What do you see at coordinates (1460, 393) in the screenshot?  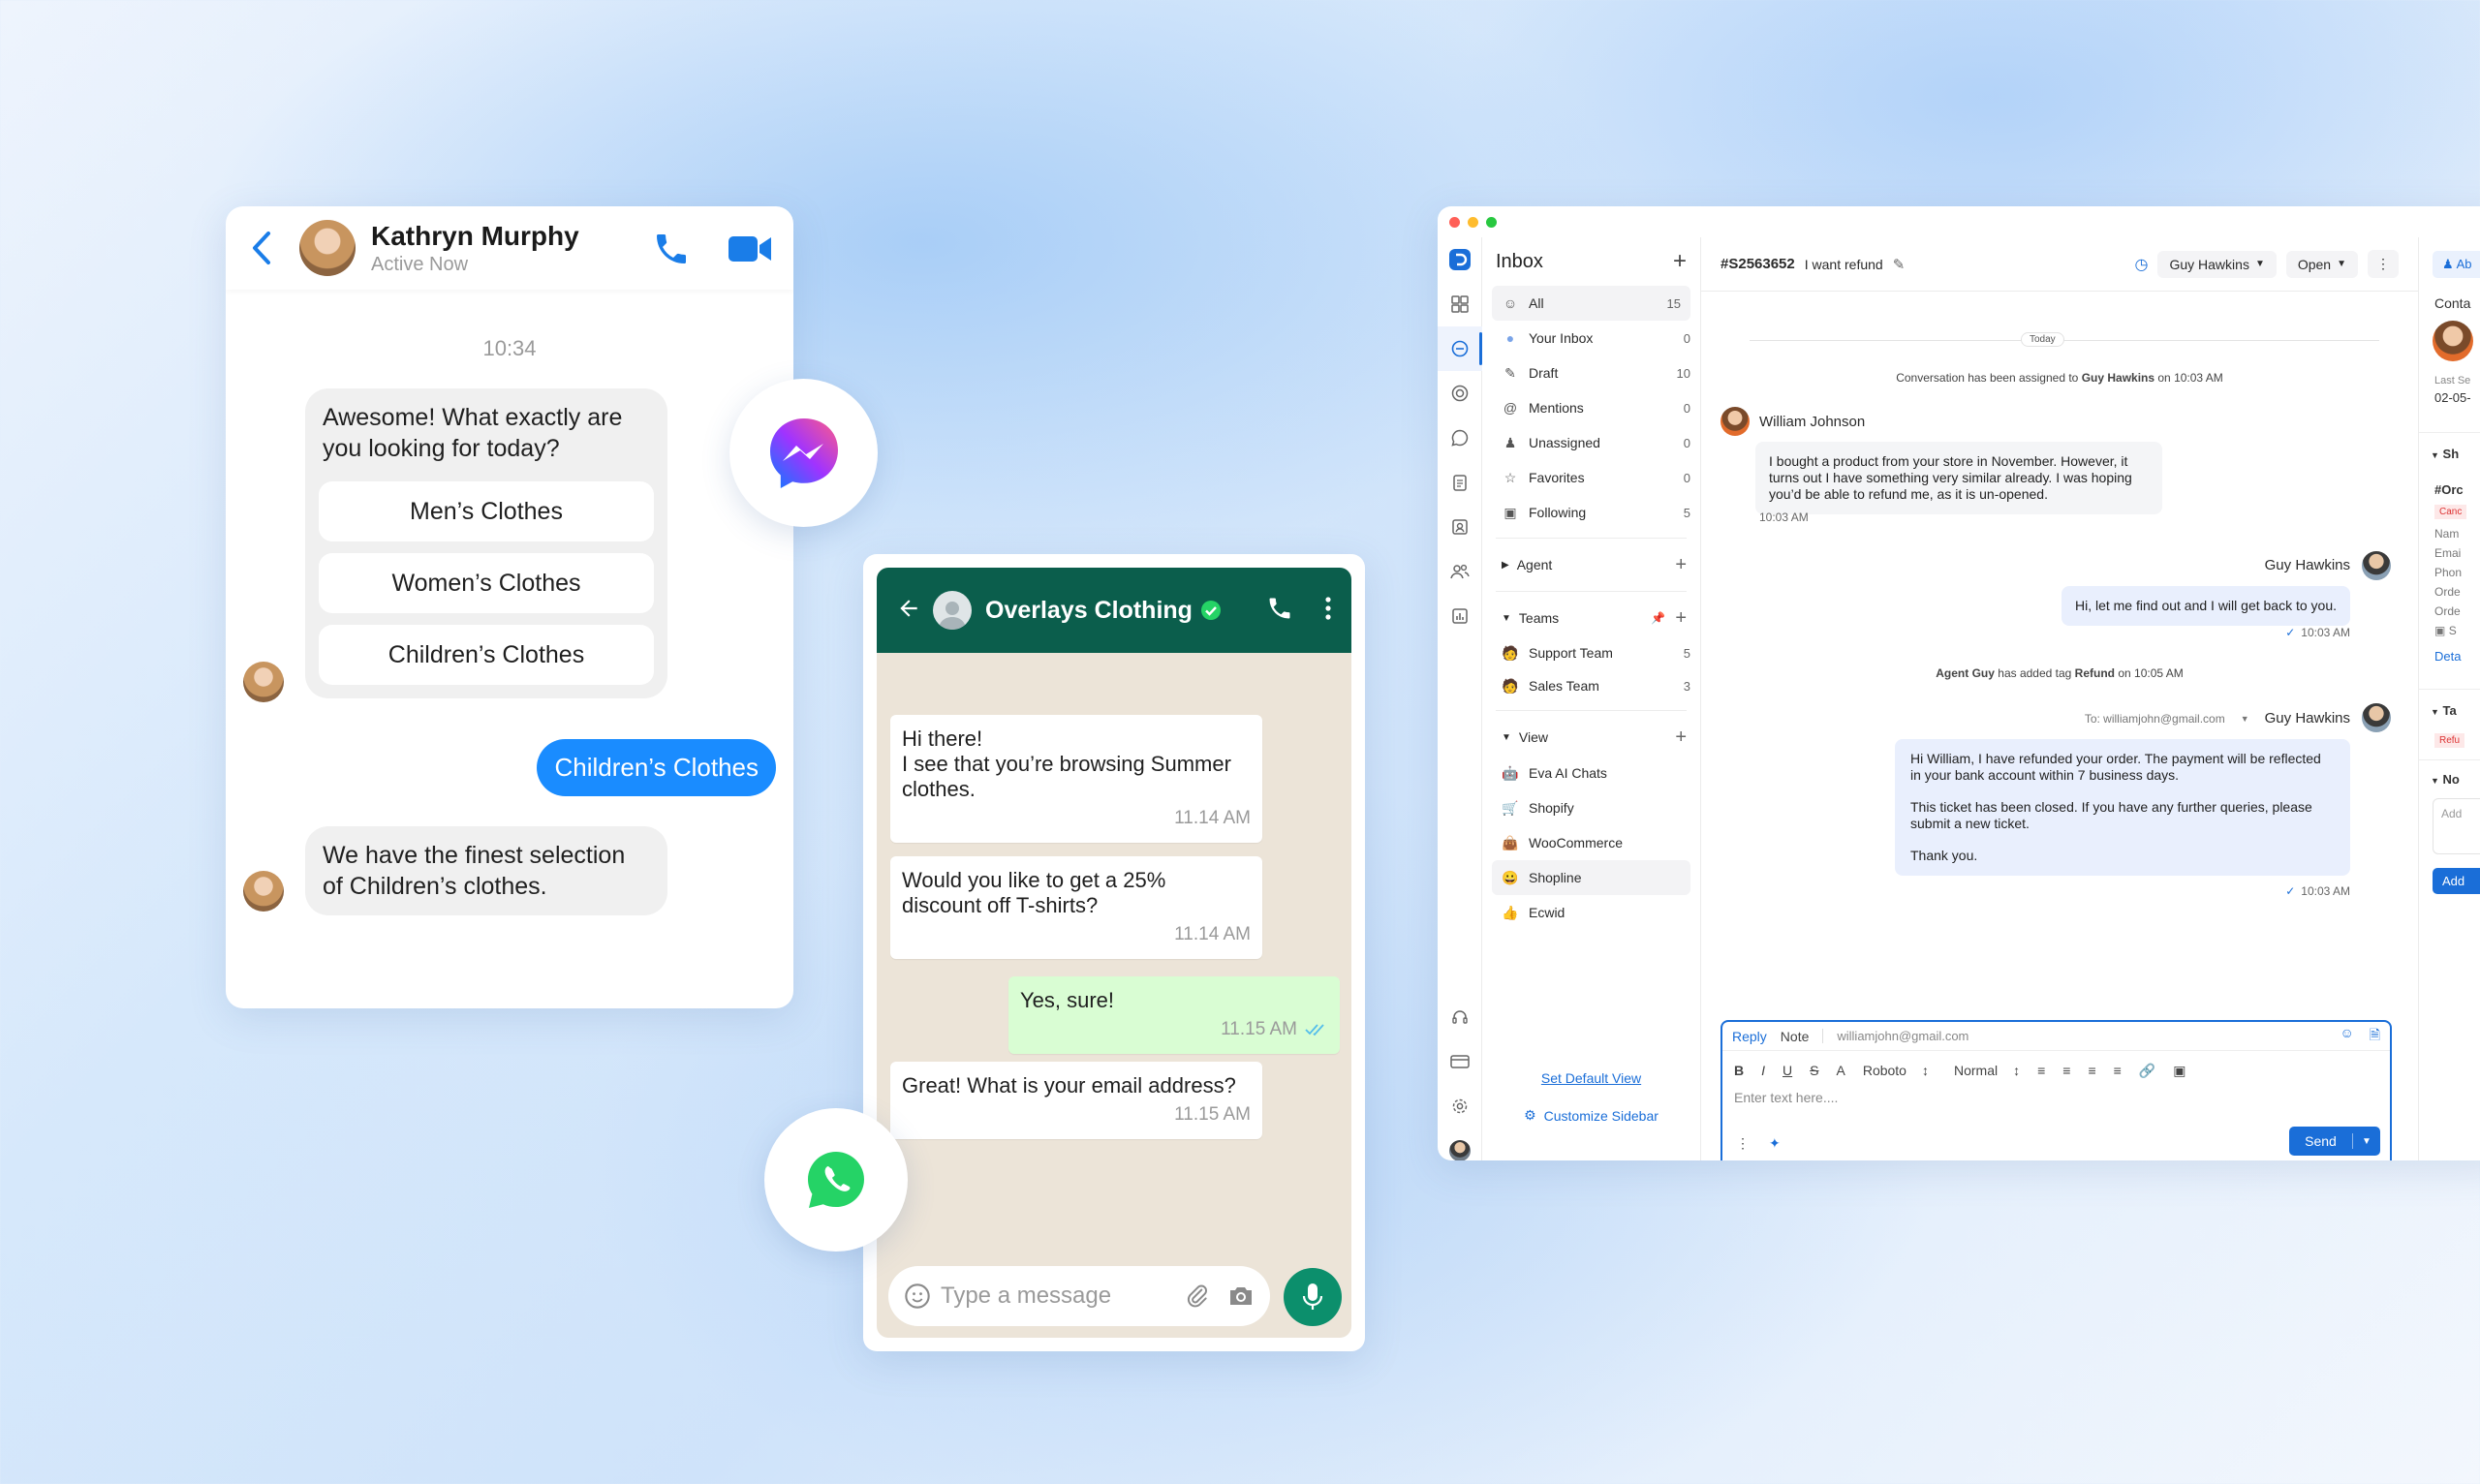 I see `rail-ai` at bounding box center [1460, 393].